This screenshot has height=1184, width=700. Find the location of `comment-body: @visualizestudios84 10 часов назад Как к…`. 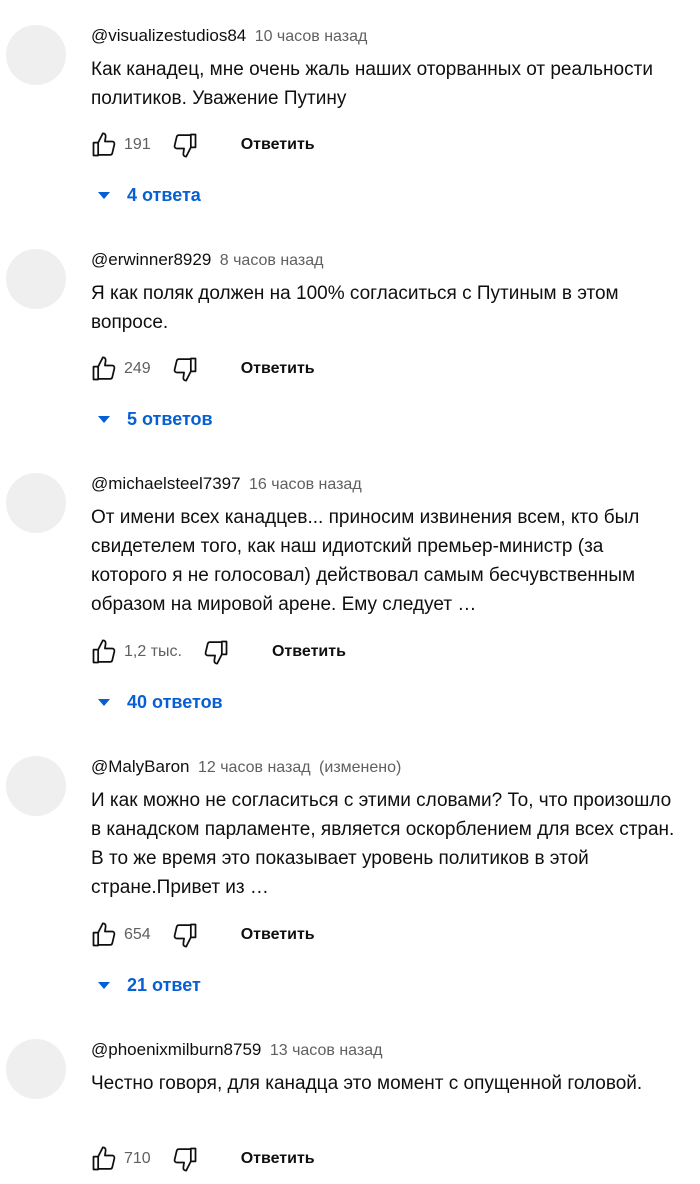

comment-body: @visualizestudios84 10 часов назад Как к… is located at coordinates (387, 69).